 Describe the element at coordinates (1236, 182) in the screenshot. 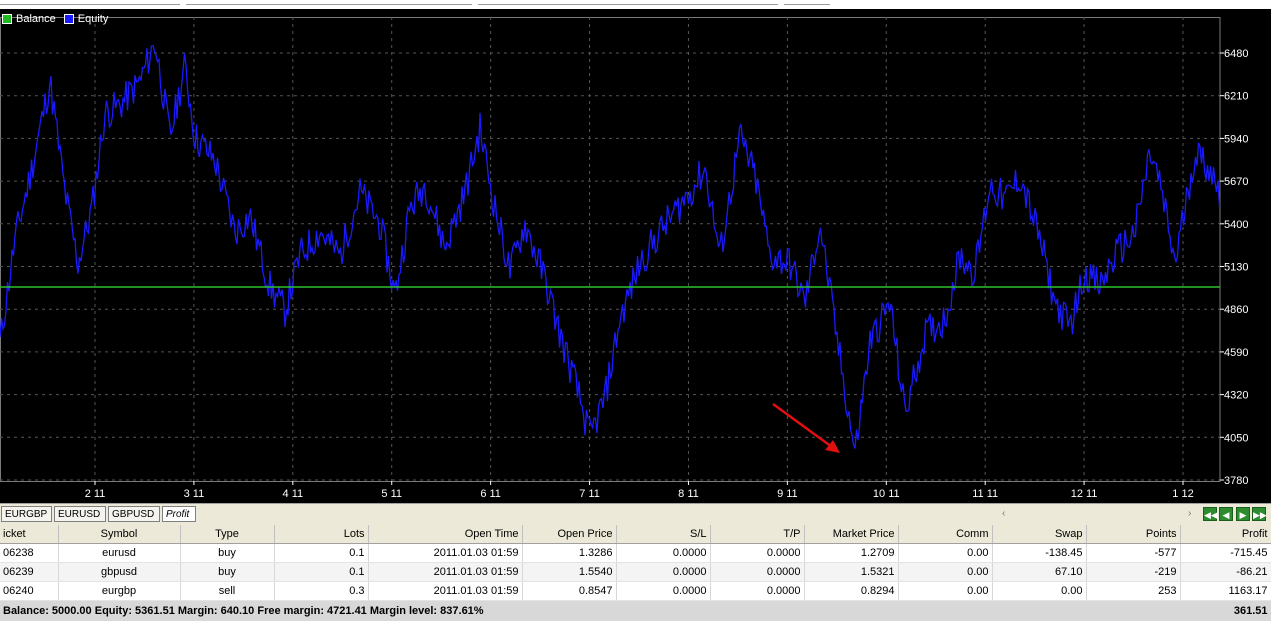

I see `y-tick-label: 5670` at that location.